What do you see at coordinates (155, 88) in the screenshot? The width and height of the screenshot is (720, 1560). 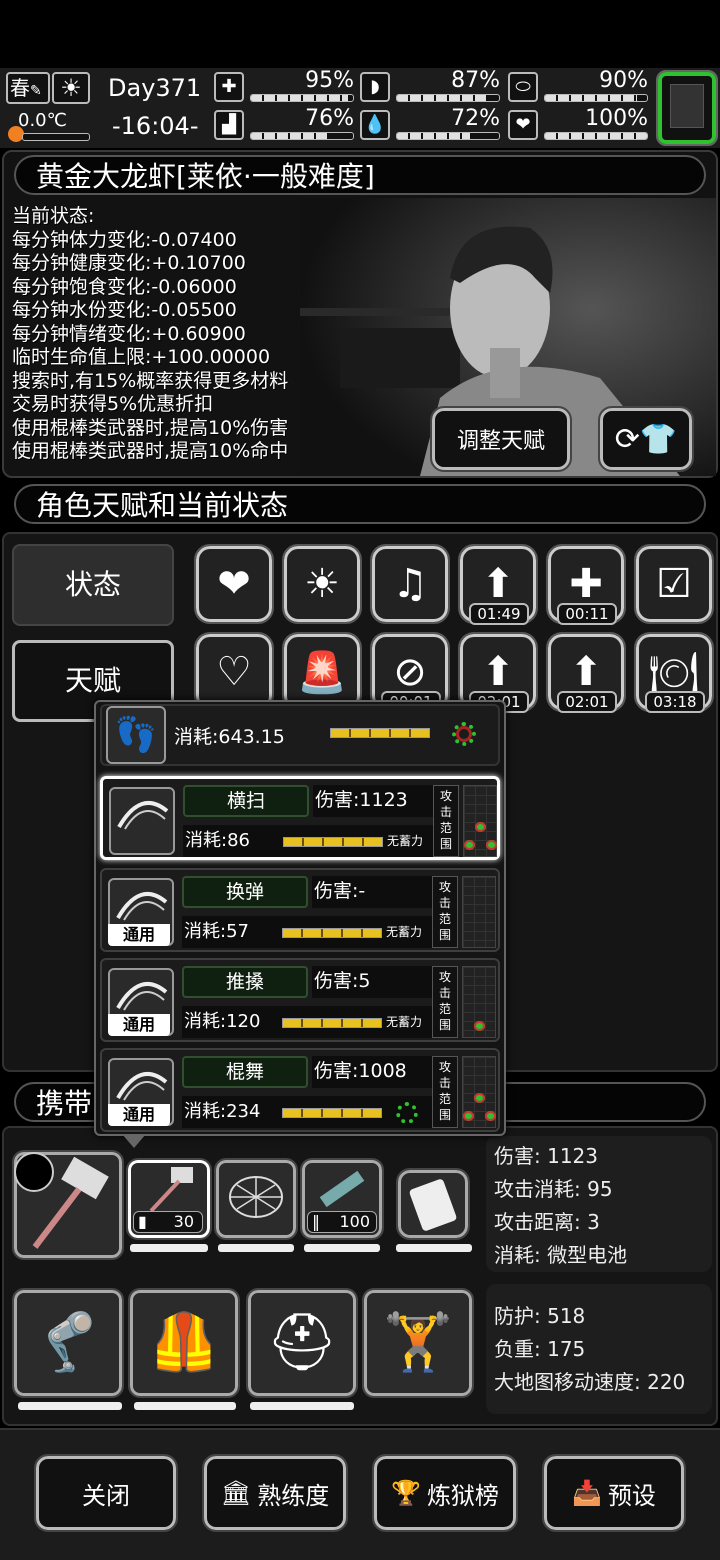 I see `day-counter: Day371` at bounding box center [155, 88].